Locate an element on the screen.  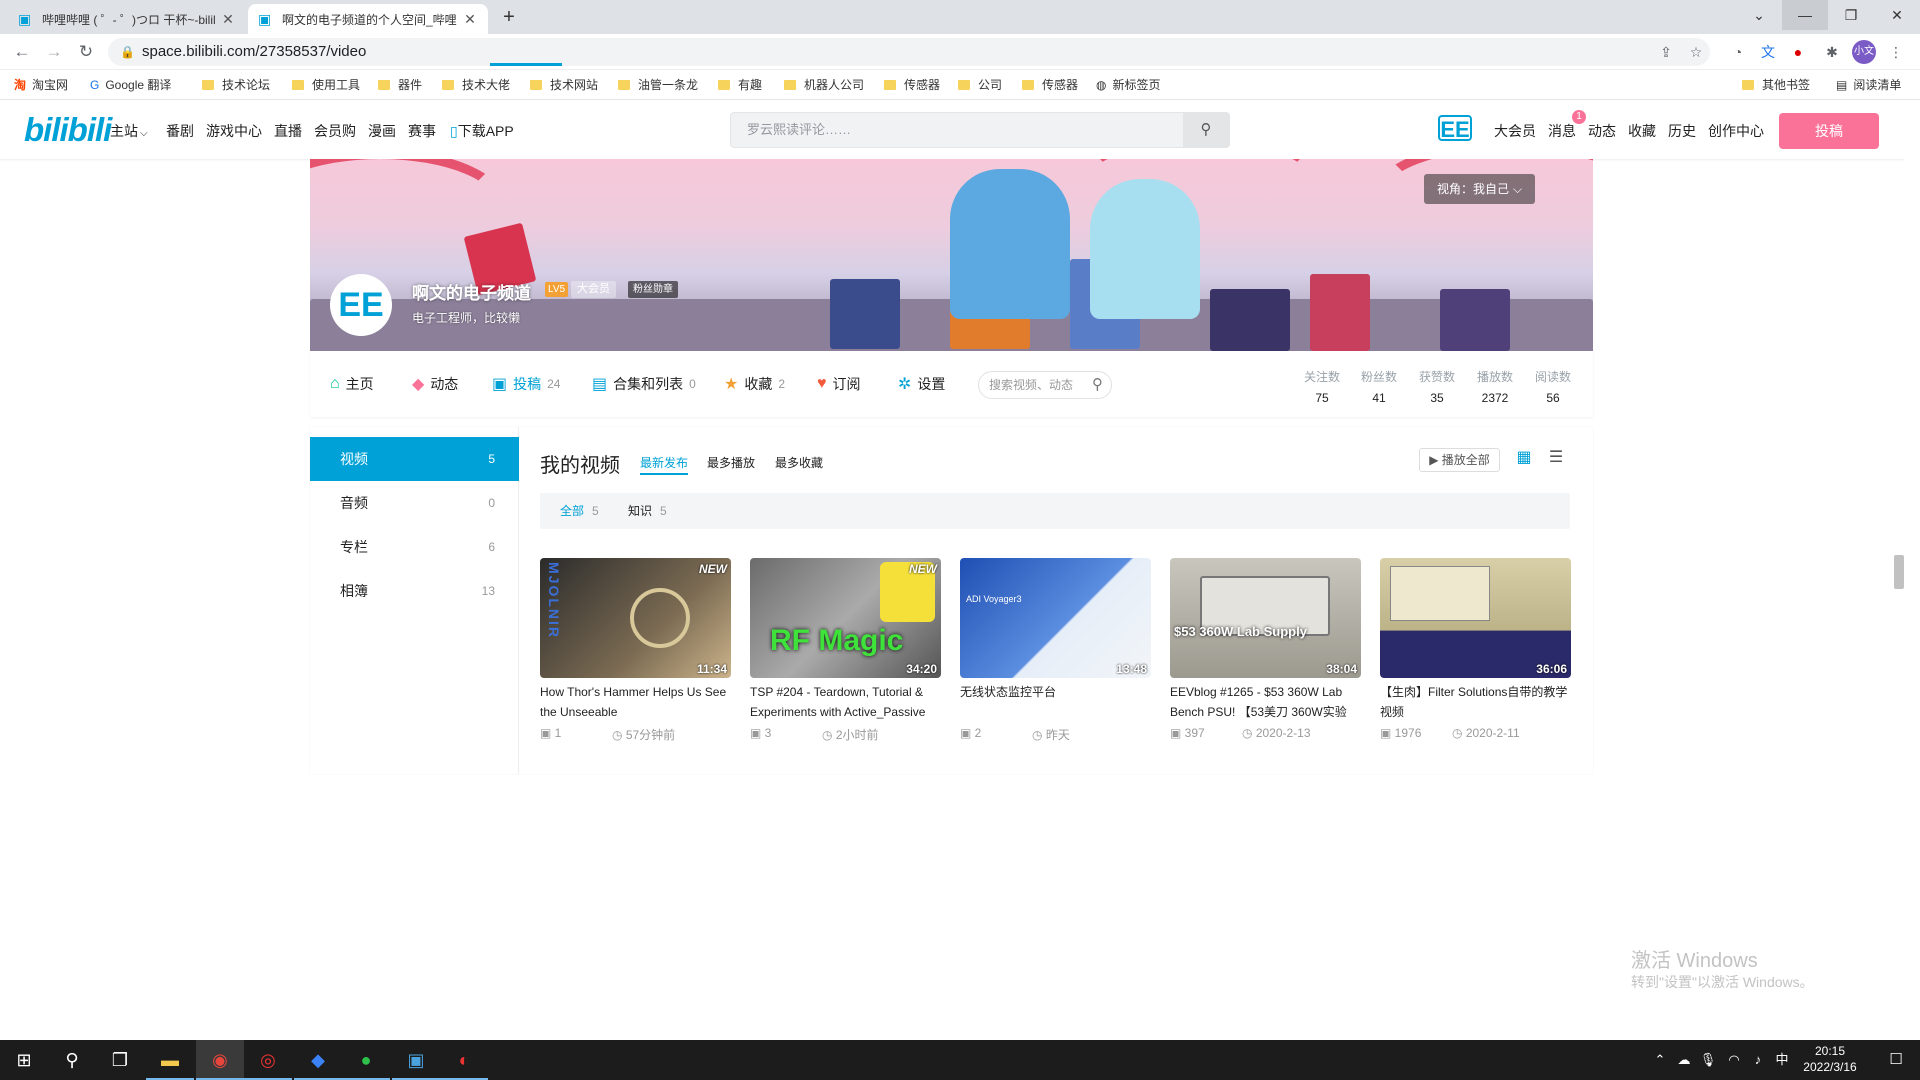
wifi-icon: ◠ is located at coordinates (1734, 1060).